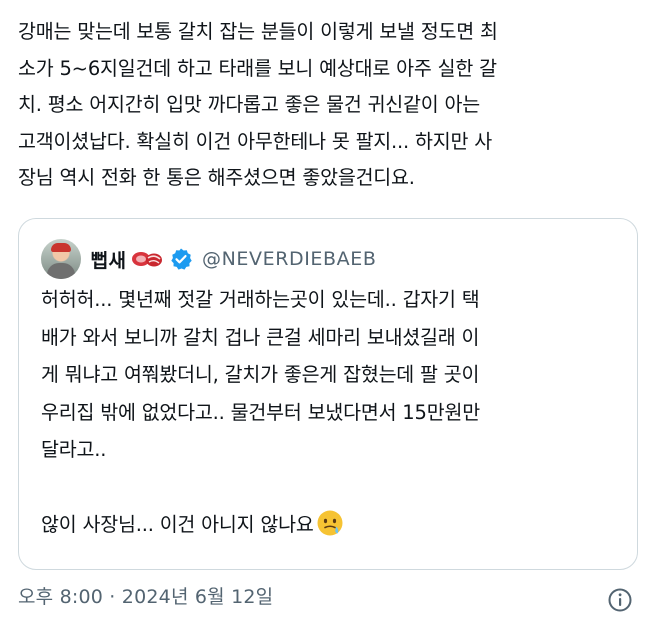 This screenshot has height=628, width=658. What do you see at coordinates (108, 259) in the screenshot?
I see `author-name: 뻡새` at bounding box center [108, 259].